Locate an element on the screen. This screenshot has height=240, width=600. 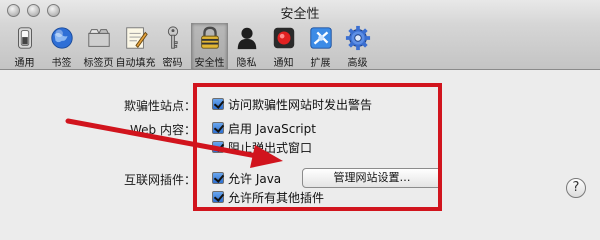
general-switch-icon is located at coordinates (24, 38).